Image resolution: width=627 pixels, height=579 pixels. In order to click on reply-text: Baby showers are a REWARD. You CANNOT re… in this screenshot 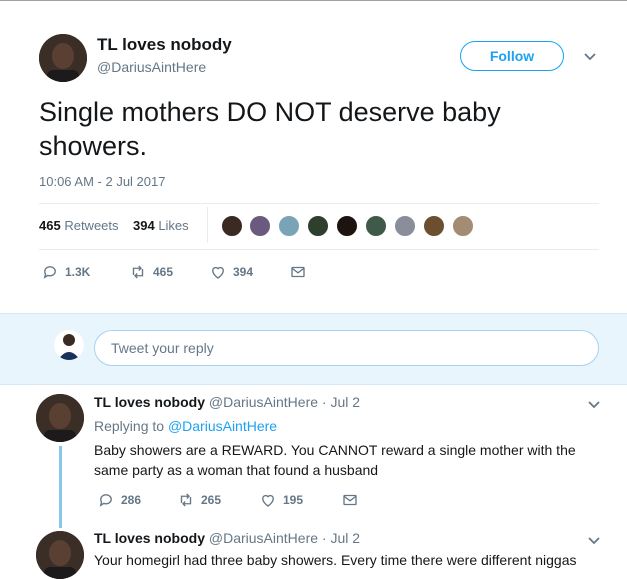, I will do `click(335, 460)`.